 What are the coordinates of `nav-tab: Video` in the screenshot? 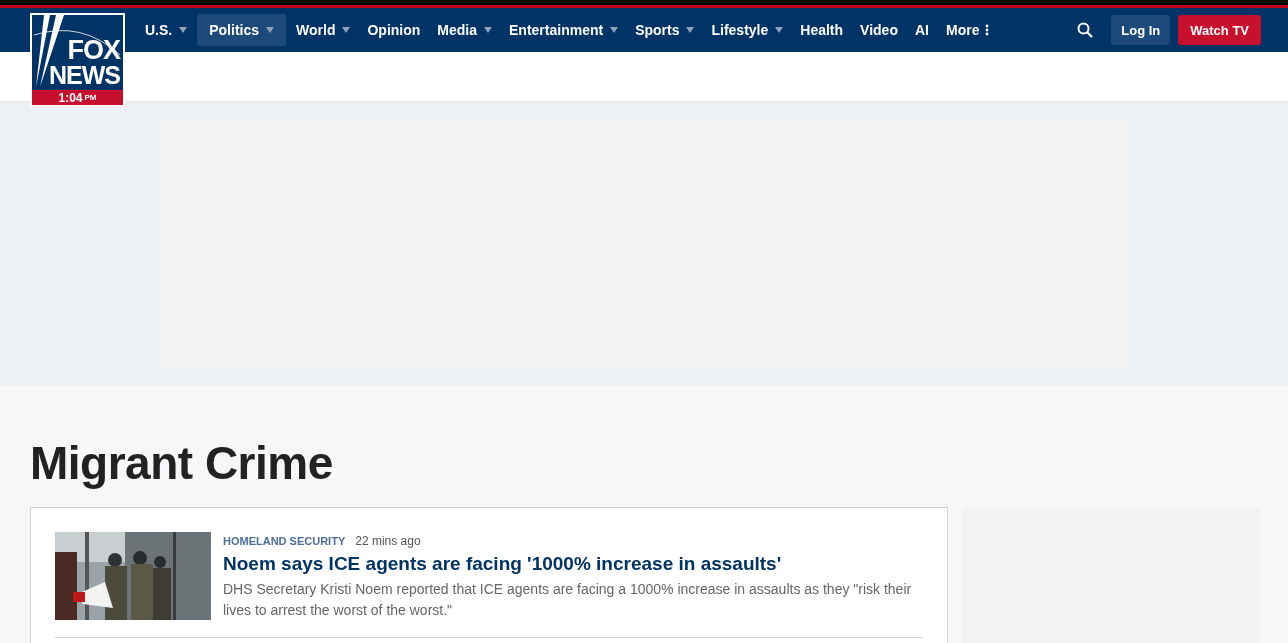 It's located at (879, 30).